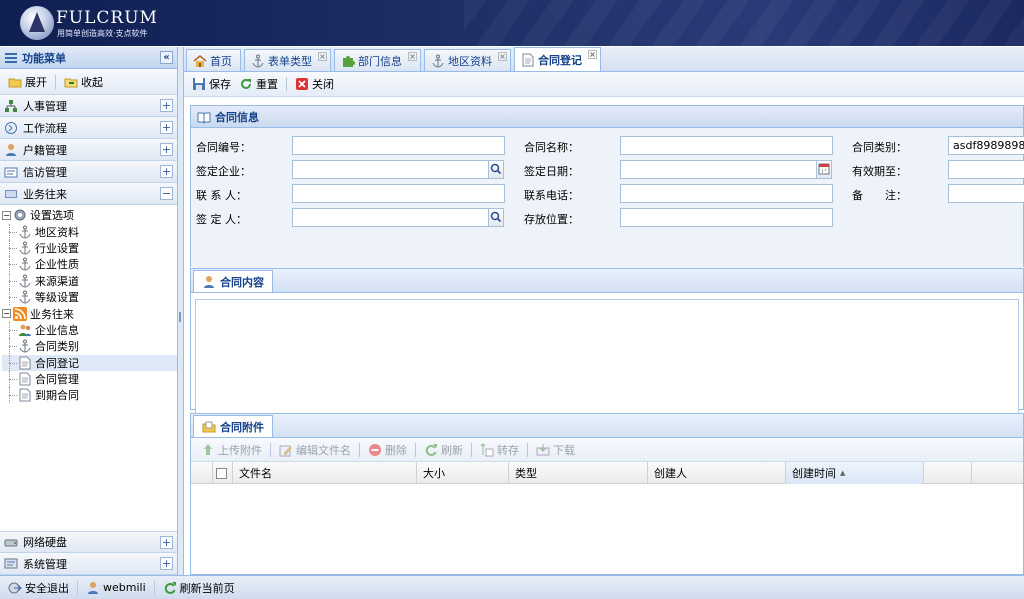 This screenshot has height=599, width=1024. What do you see at coordinates (258, 84) in the screenshot?
I see `reset-button: 重置` at bounding box center [258, 84].